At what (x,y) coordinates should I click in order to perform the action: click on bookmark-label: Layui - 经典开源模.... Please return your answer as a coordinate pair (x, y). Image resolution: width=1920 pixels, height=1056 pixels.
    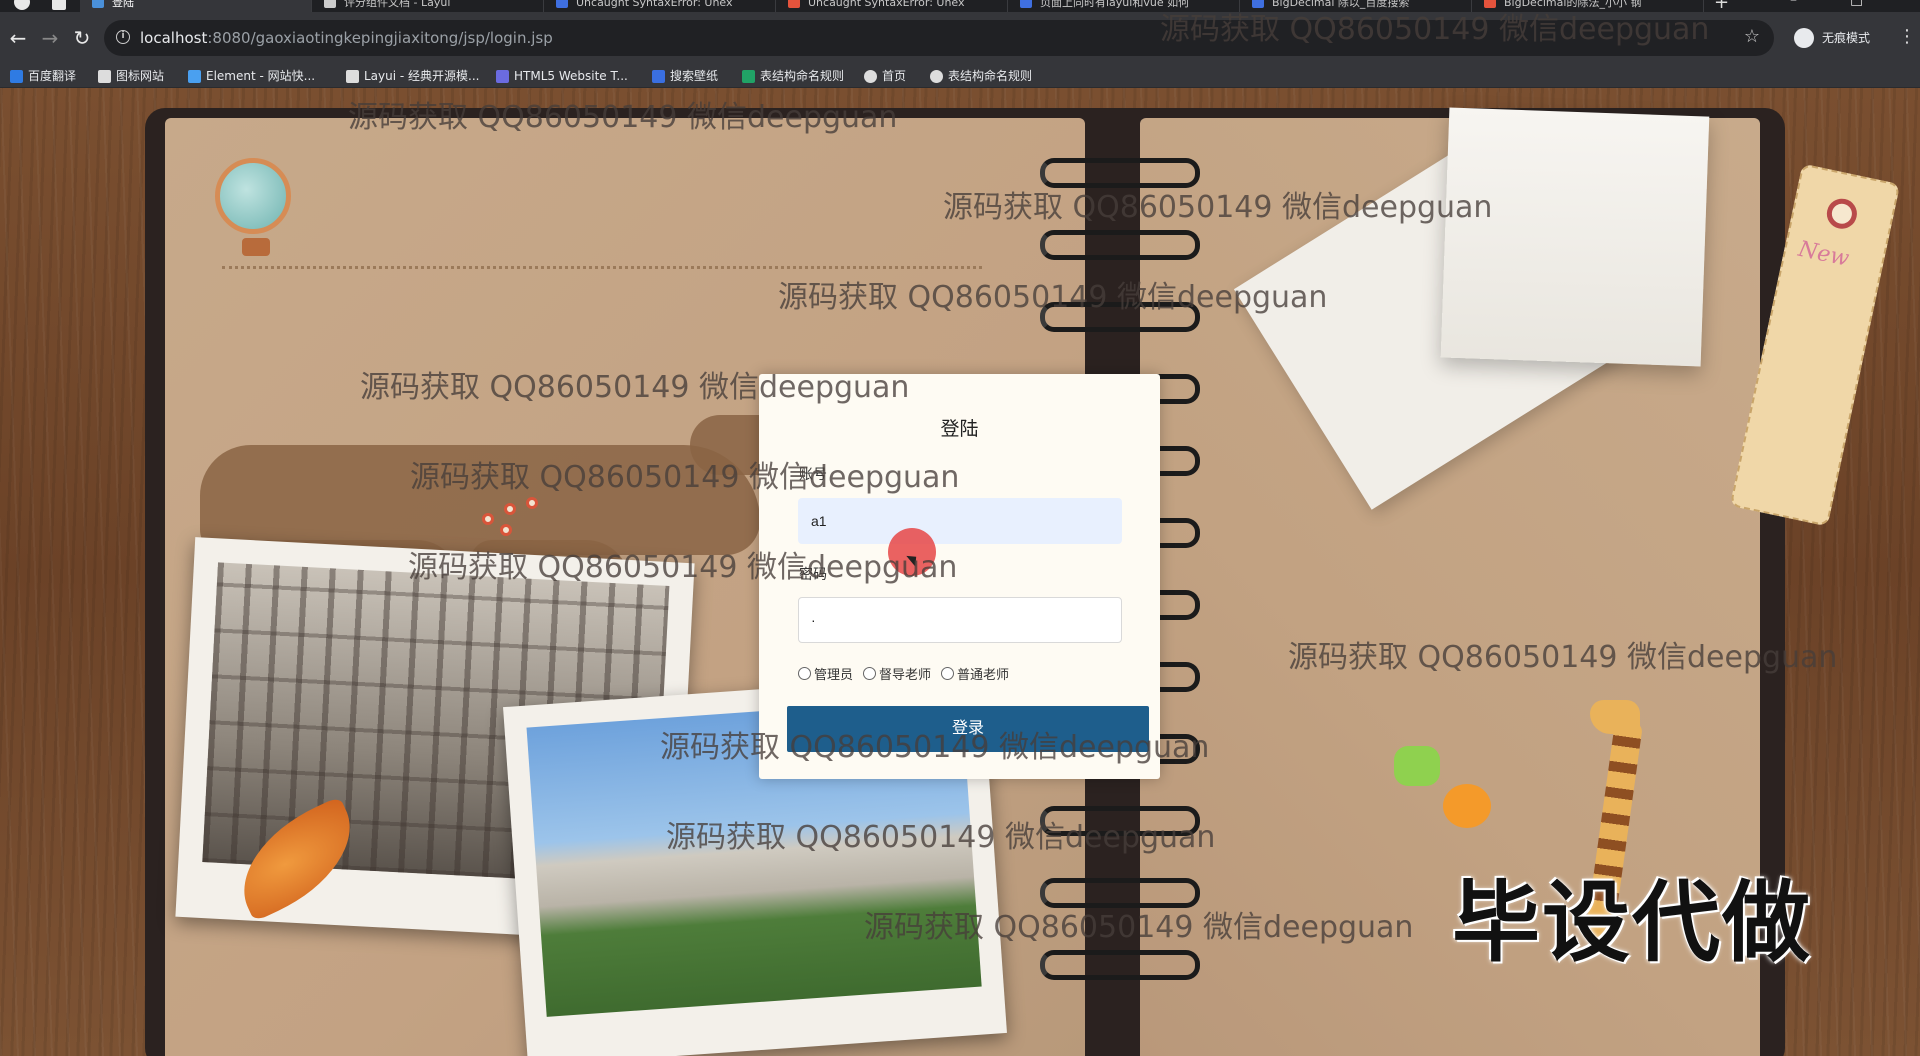
    Looking at the image, I should click on (422, 76).